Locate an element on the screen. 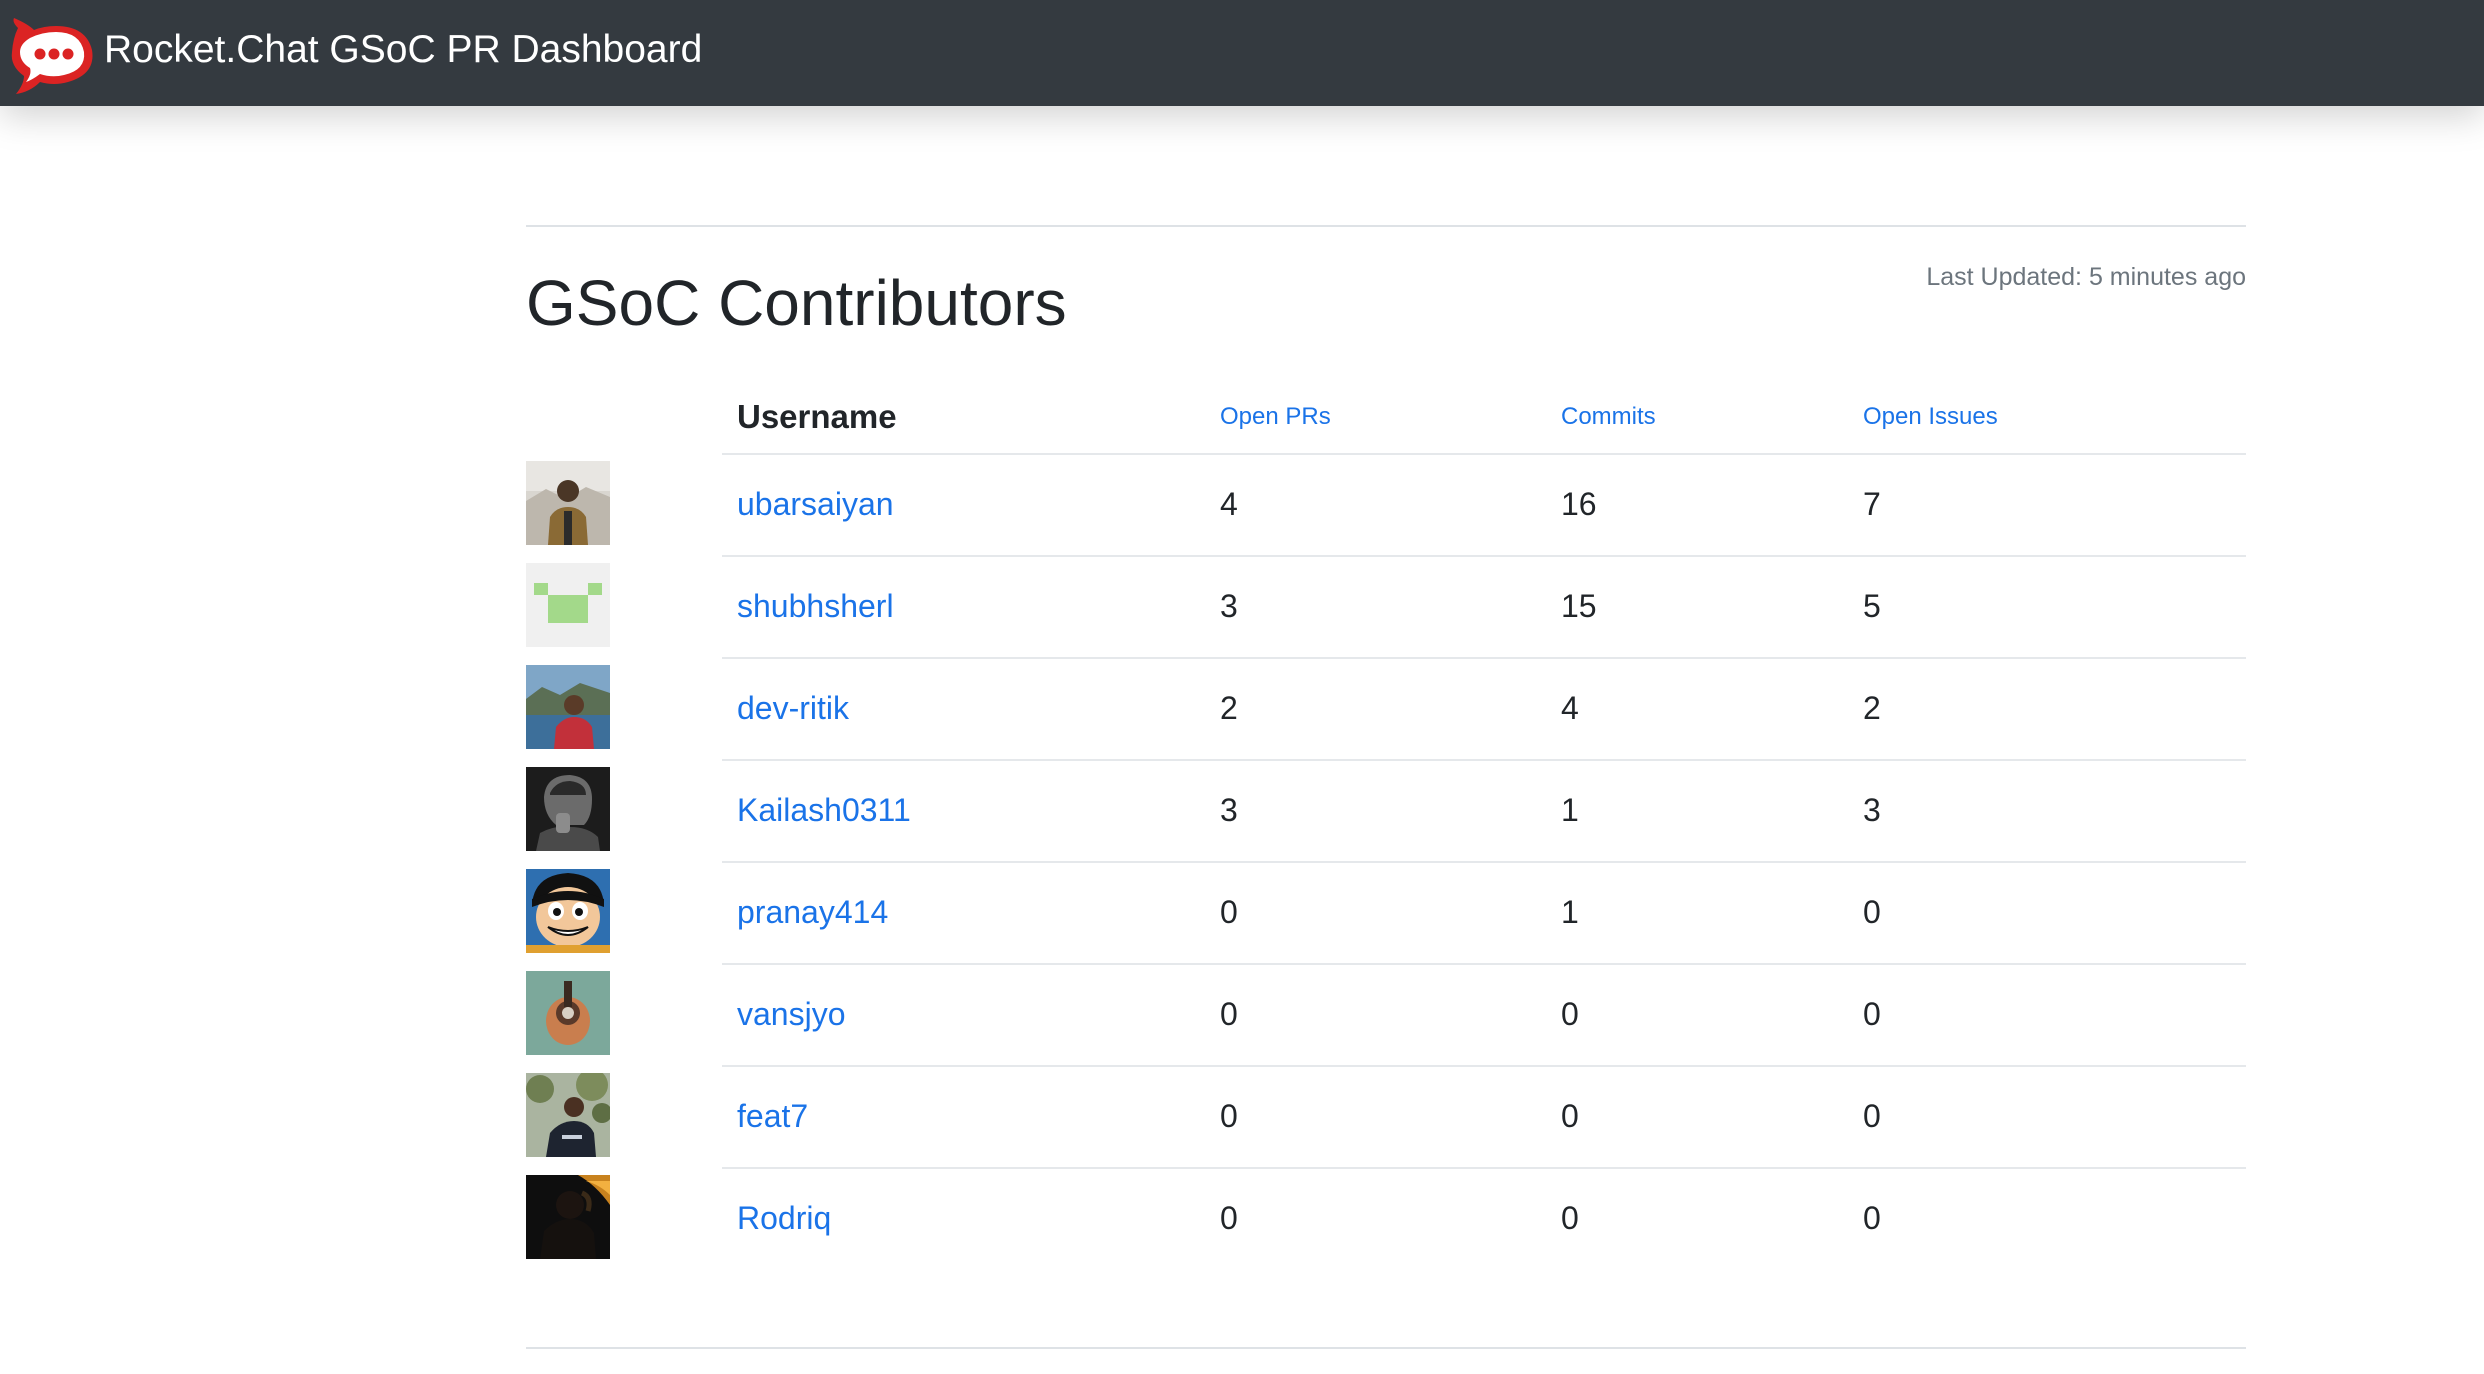 This screenshot has height=1374, width=2484. open-prs-value: 2 is located at coordinates (1229, 708).